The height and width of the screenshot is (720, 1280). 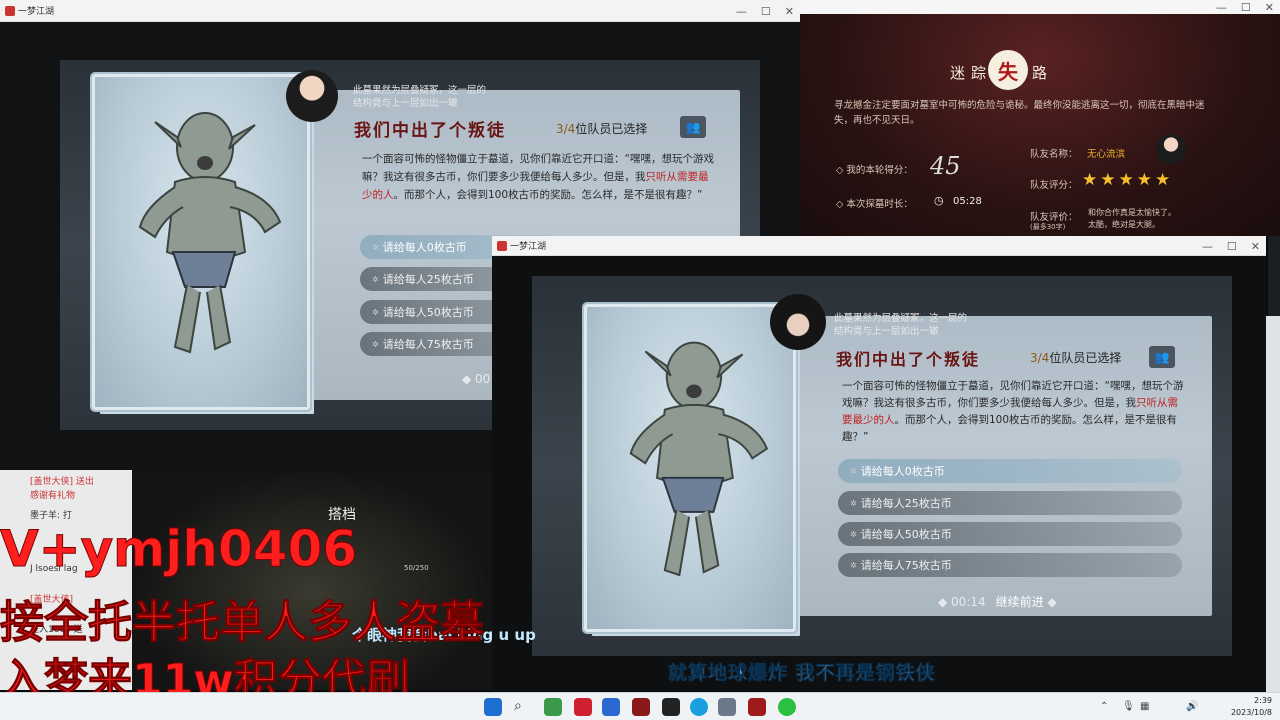 I want to click on chat-line: 感谢有礼物, so click(x=53, y=496).